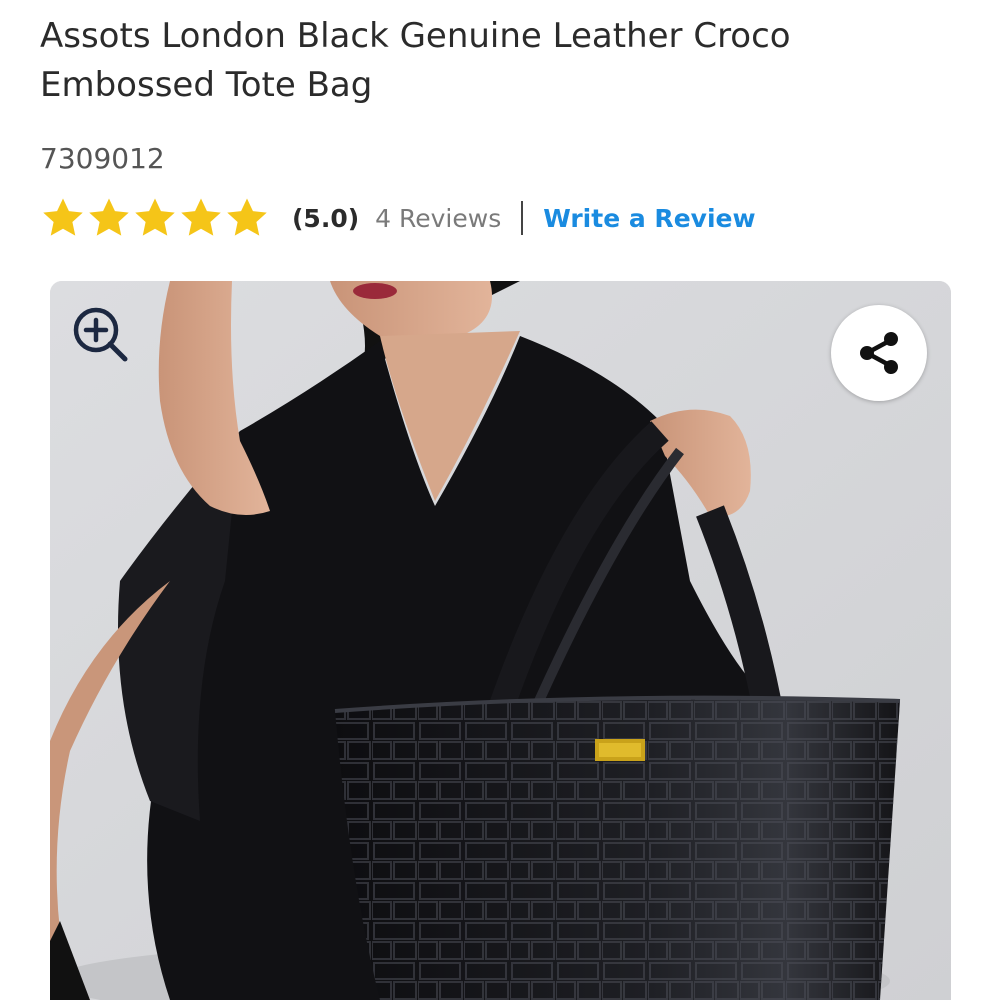  I want to click on zoom-in-icon, so click(100, 334).